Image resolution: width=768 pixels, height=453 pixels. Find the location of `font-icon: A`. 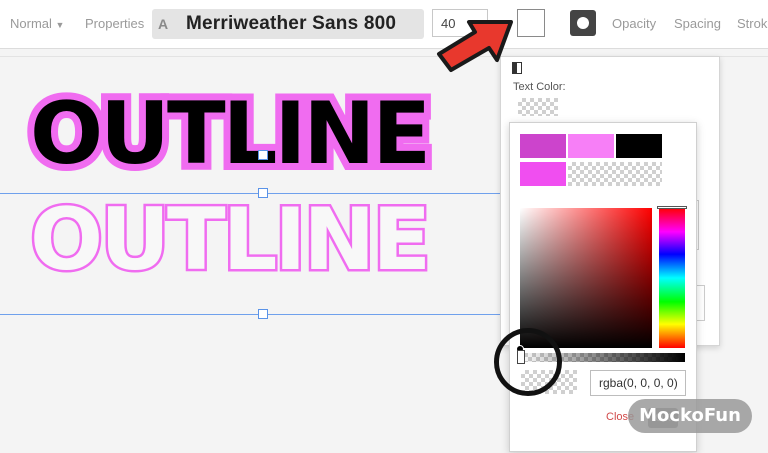

font-icon: A is located at coordinates (163, 24).